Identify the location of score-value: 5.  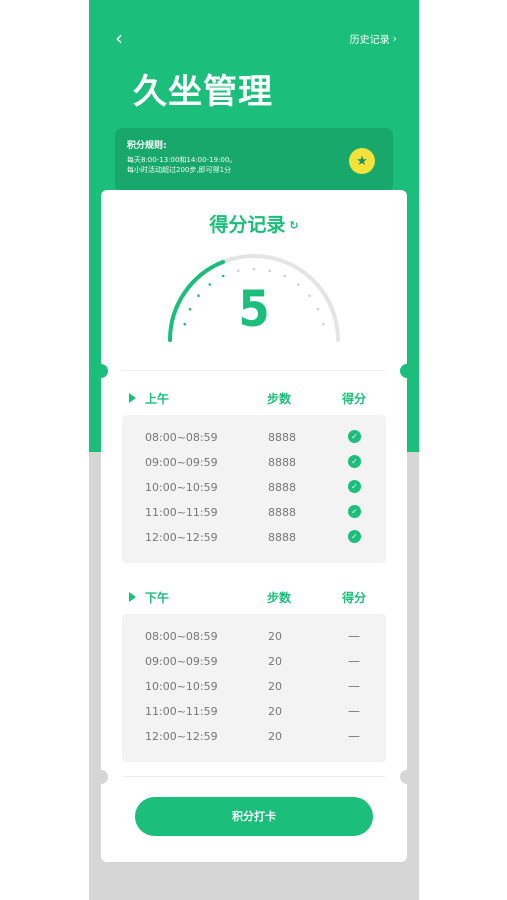
(254, 309).